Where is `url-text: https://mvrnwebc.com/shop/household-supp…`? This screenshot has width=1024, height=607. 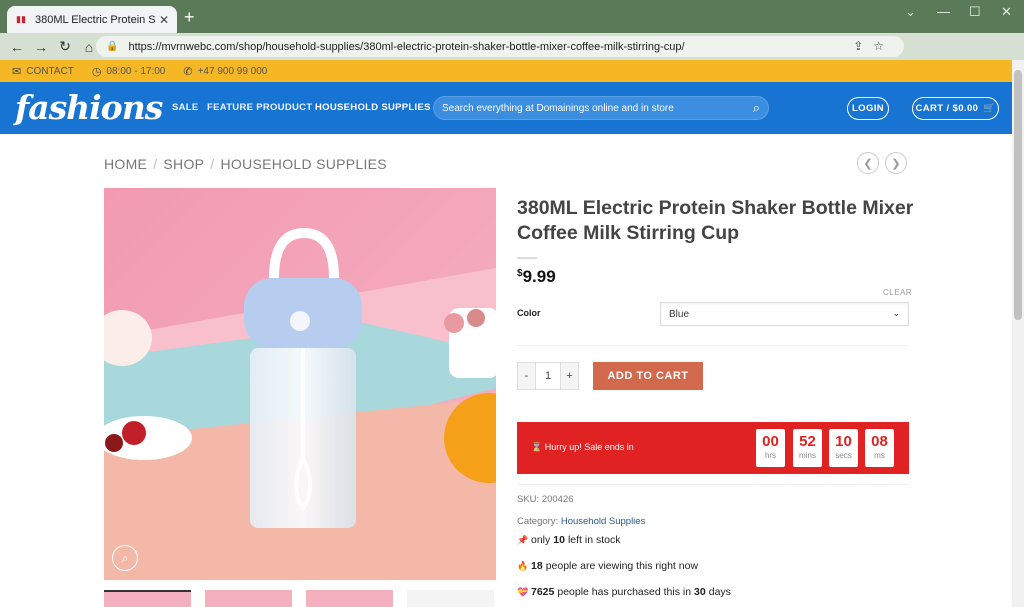 url-text: https://mvrnwebc.com/shop/household-supp… is located at coordinates (406, 46).